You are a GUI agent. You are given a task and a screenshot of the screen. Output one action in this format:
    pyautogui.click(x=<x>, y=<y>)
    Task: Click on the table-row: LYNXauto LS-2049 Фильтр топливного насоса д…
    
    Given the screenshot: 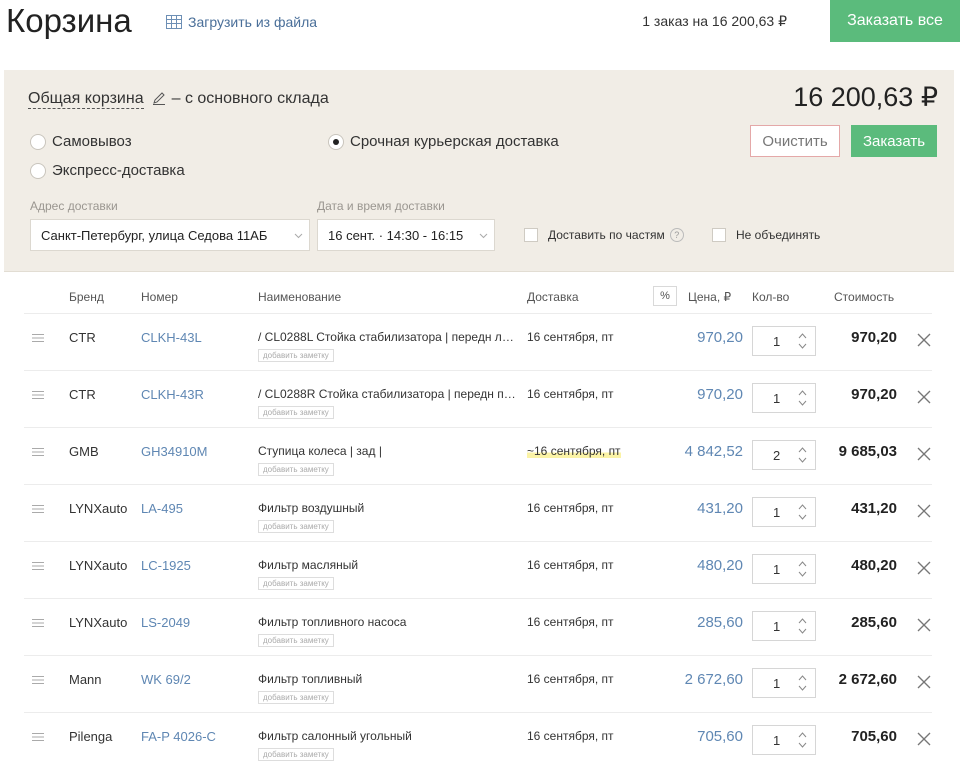 What is the action you would take?
    pyautogui.click(x=480, y=626)
    